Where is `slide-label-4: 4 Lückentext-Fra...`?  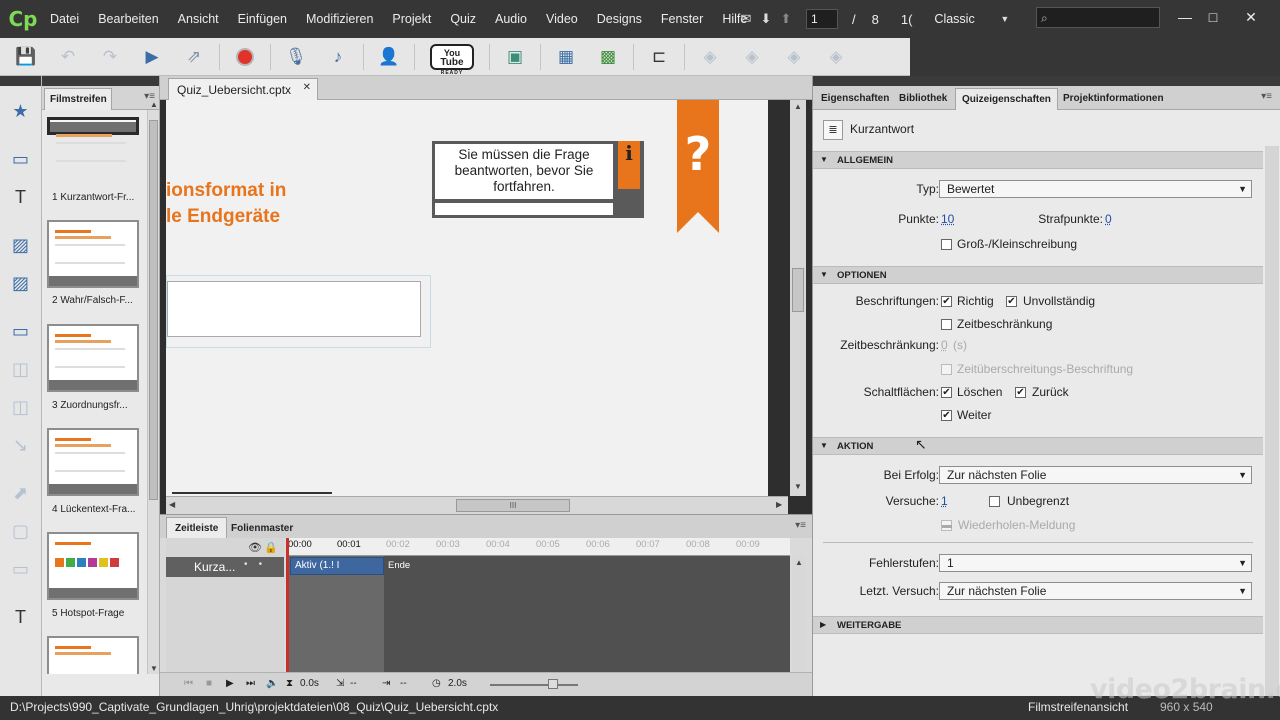
slide-label-4: 4 Lückentext-Fra... is located at coordinates (93, 509).